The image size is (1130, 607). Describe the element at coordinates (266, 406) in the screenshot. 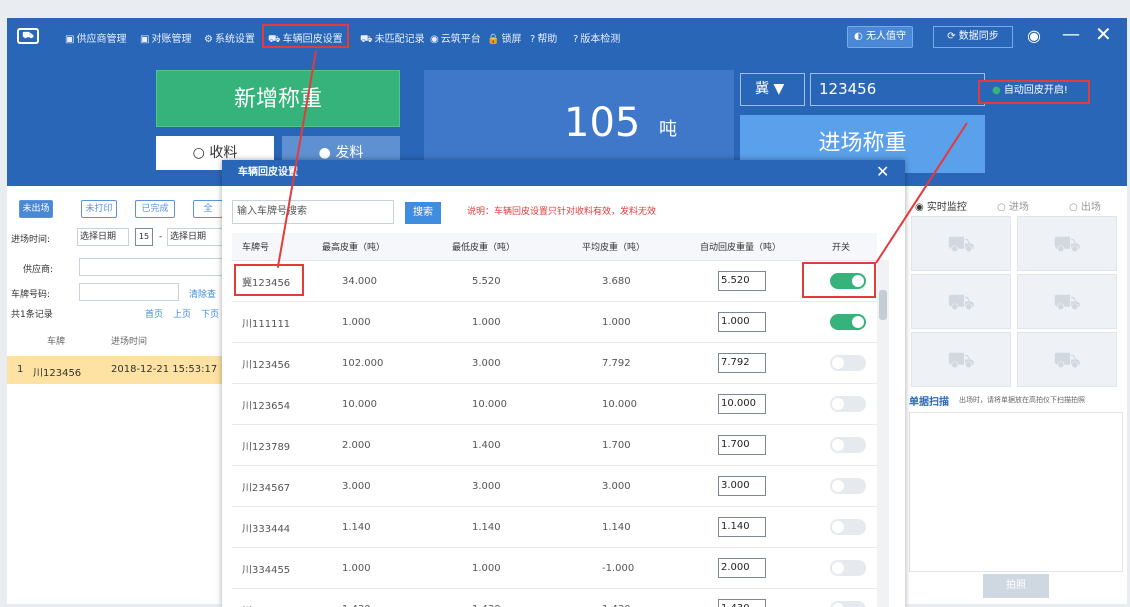

I see `cell-plate: 川123654` at that location.